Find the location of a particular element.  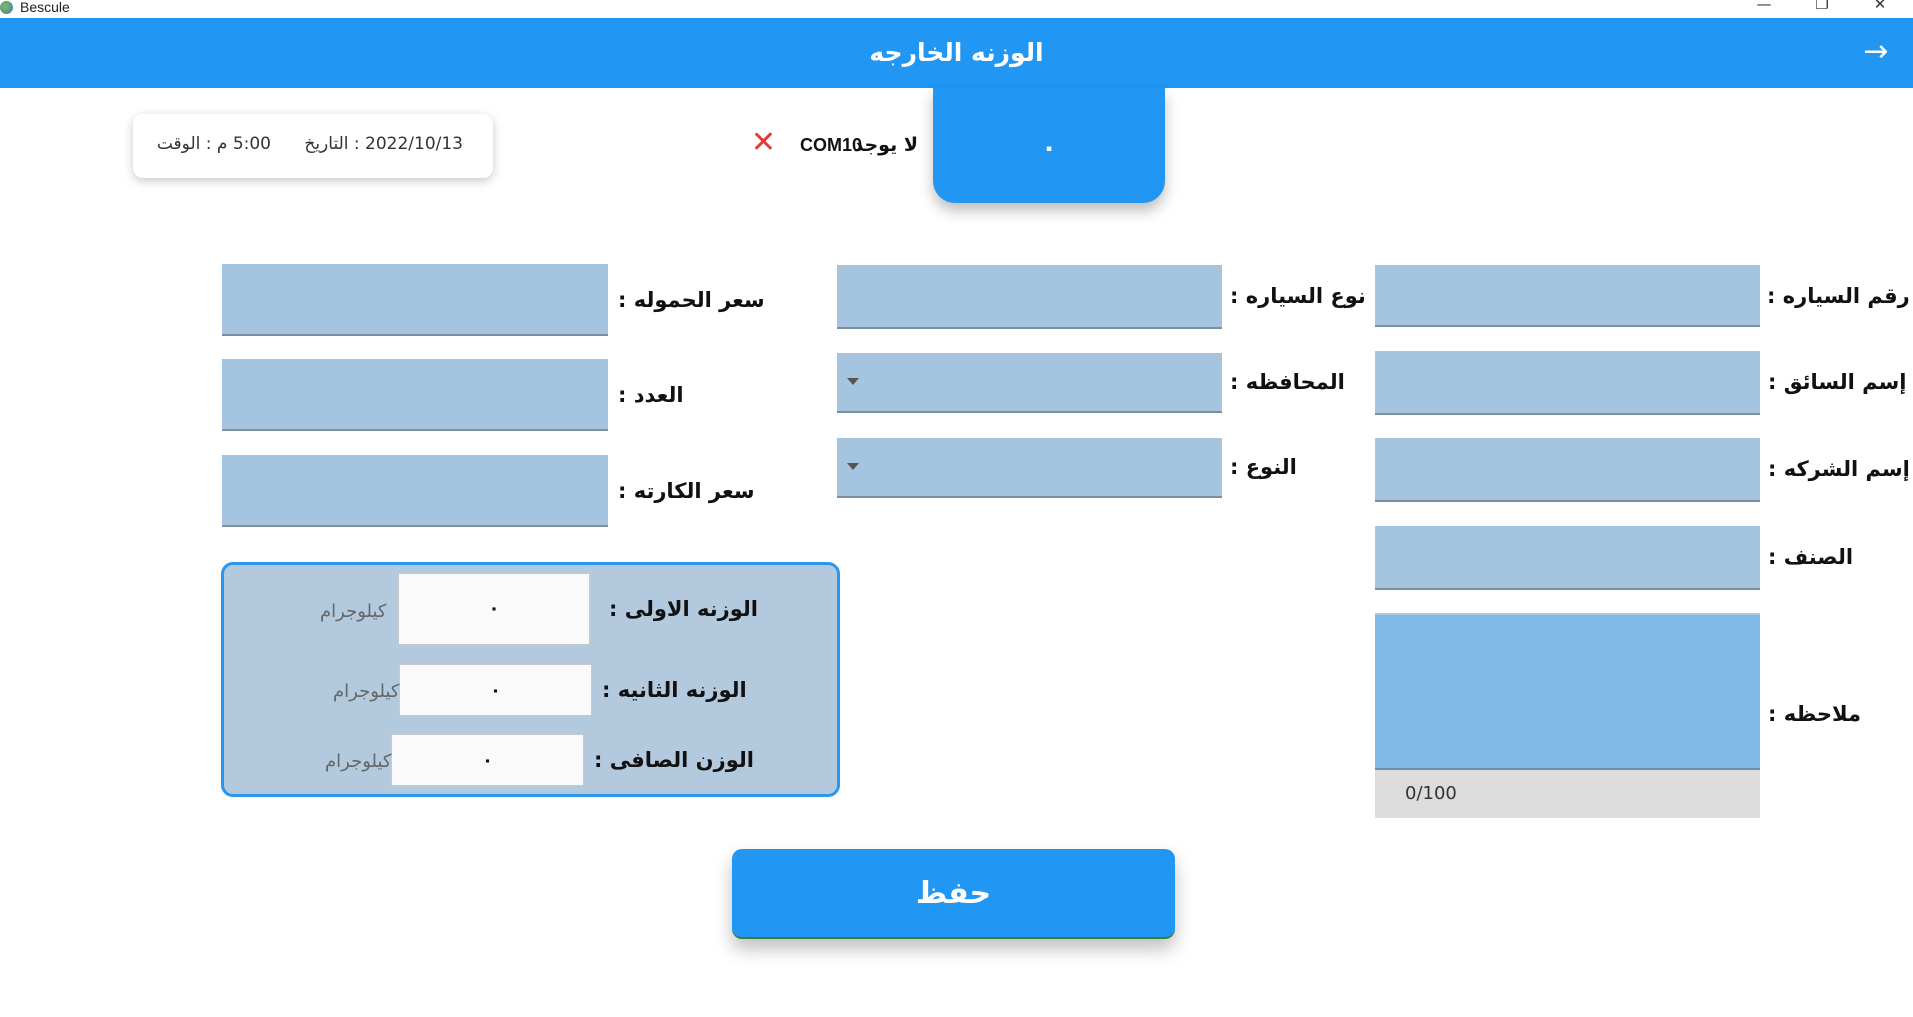

item-input is located at coordinates (1567, 558).